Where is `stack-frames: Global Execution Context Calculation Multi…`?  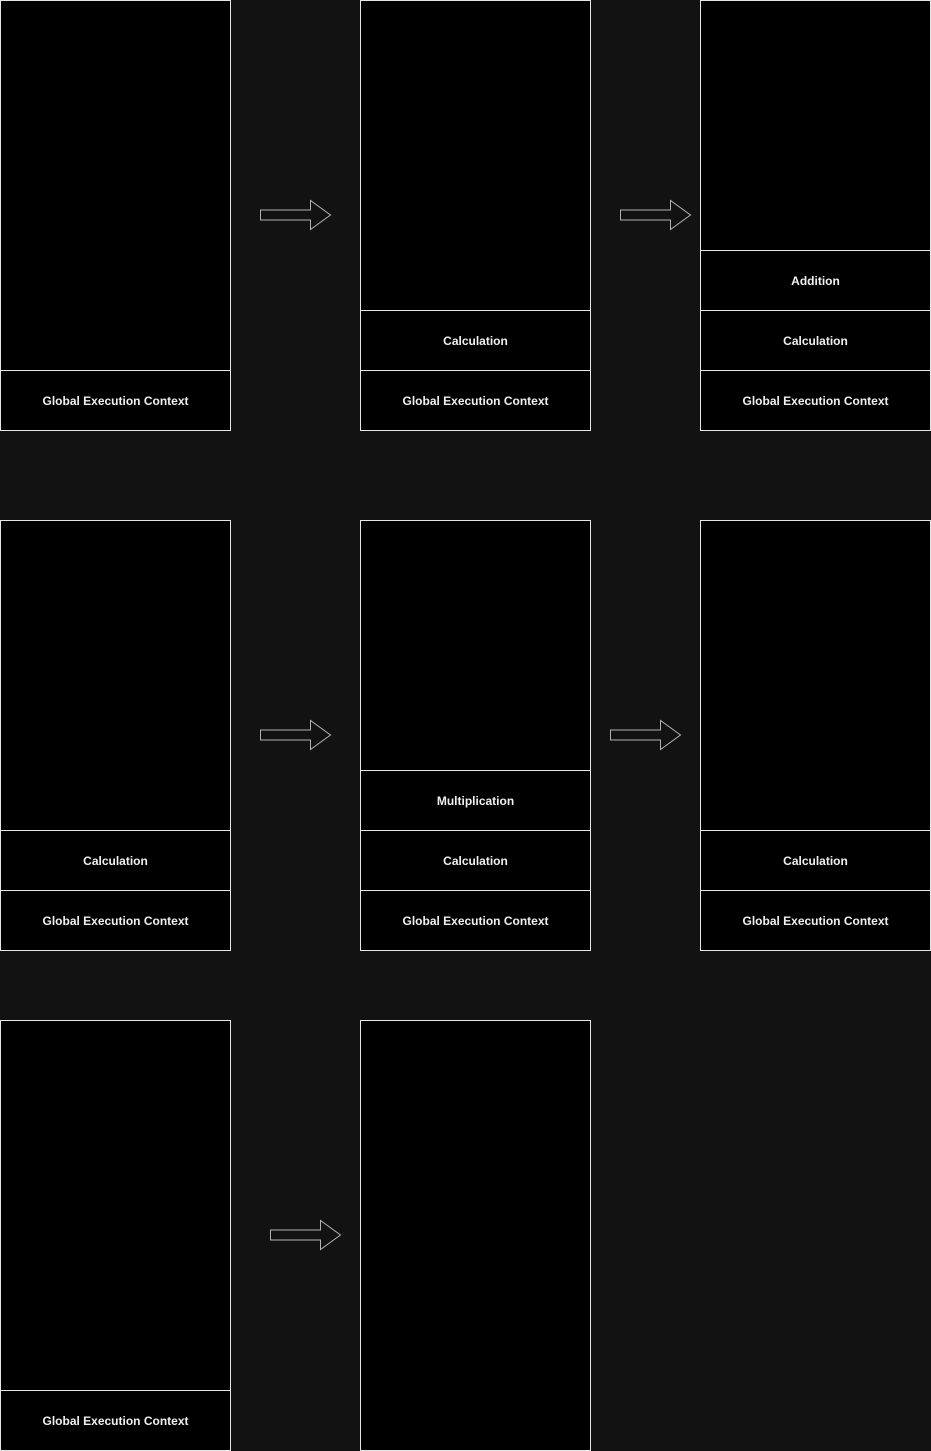 stack-frames: Global Execution Context Calculation Multi… is located at coordinates (475, 860).